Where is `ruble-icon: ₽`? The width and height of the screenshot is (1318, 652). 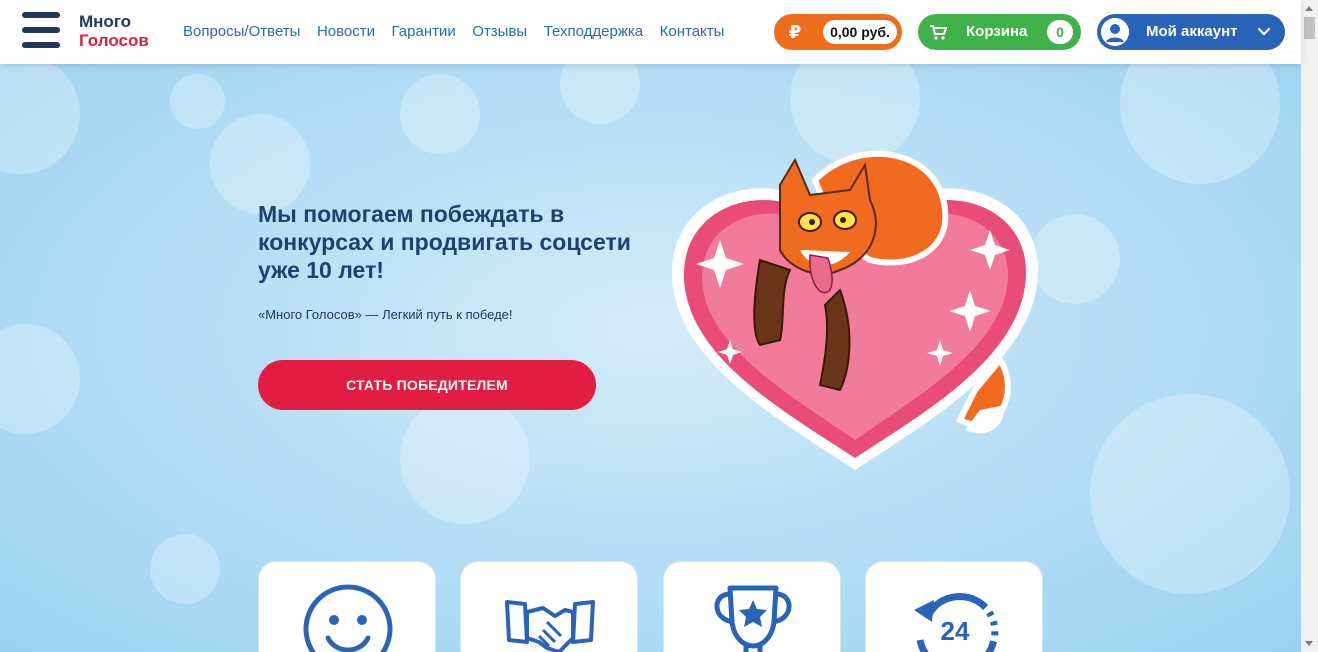
ruble-icon: ₽ is located at coordinates (795, 32).